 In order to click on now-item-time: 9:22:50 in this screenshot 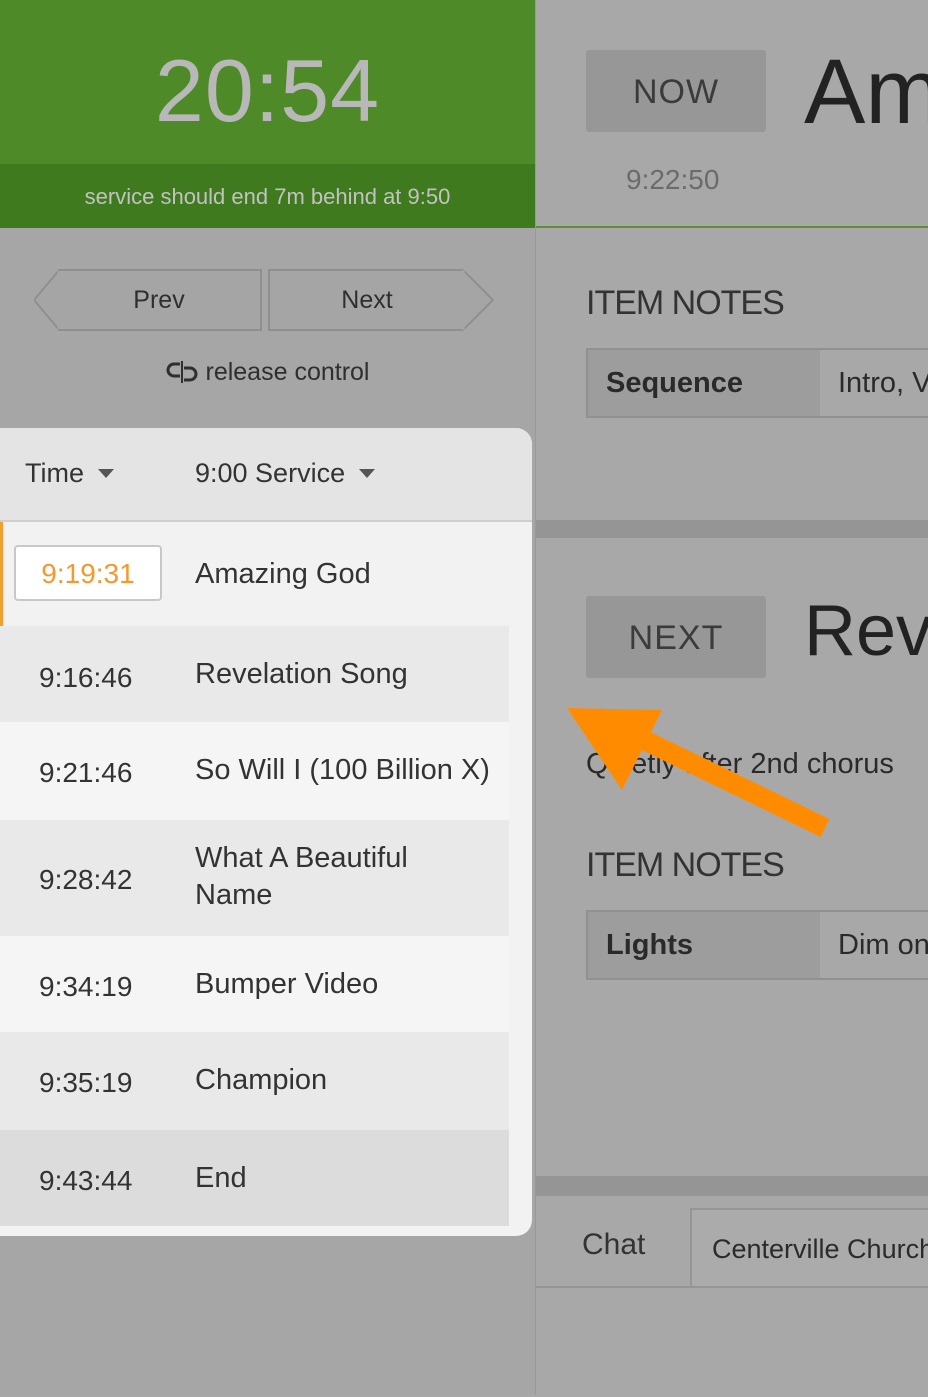, I will do `click(673, 179)`.